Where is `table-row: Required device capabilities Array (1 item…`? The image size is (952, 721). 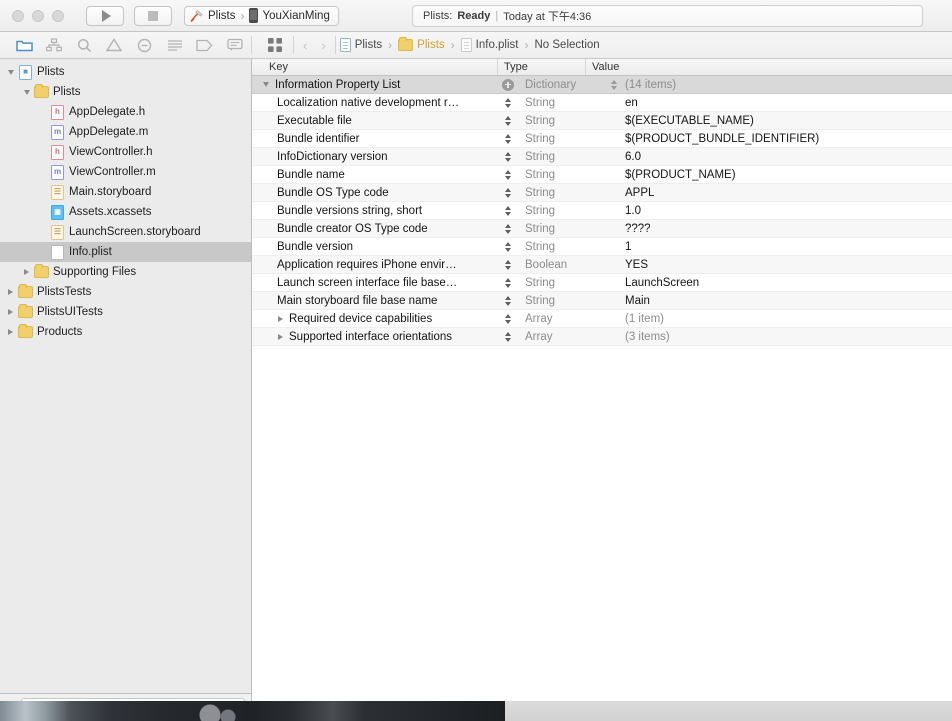
table-row: Required device capabilities Array (1 item… is located at coordinates (602, 319).